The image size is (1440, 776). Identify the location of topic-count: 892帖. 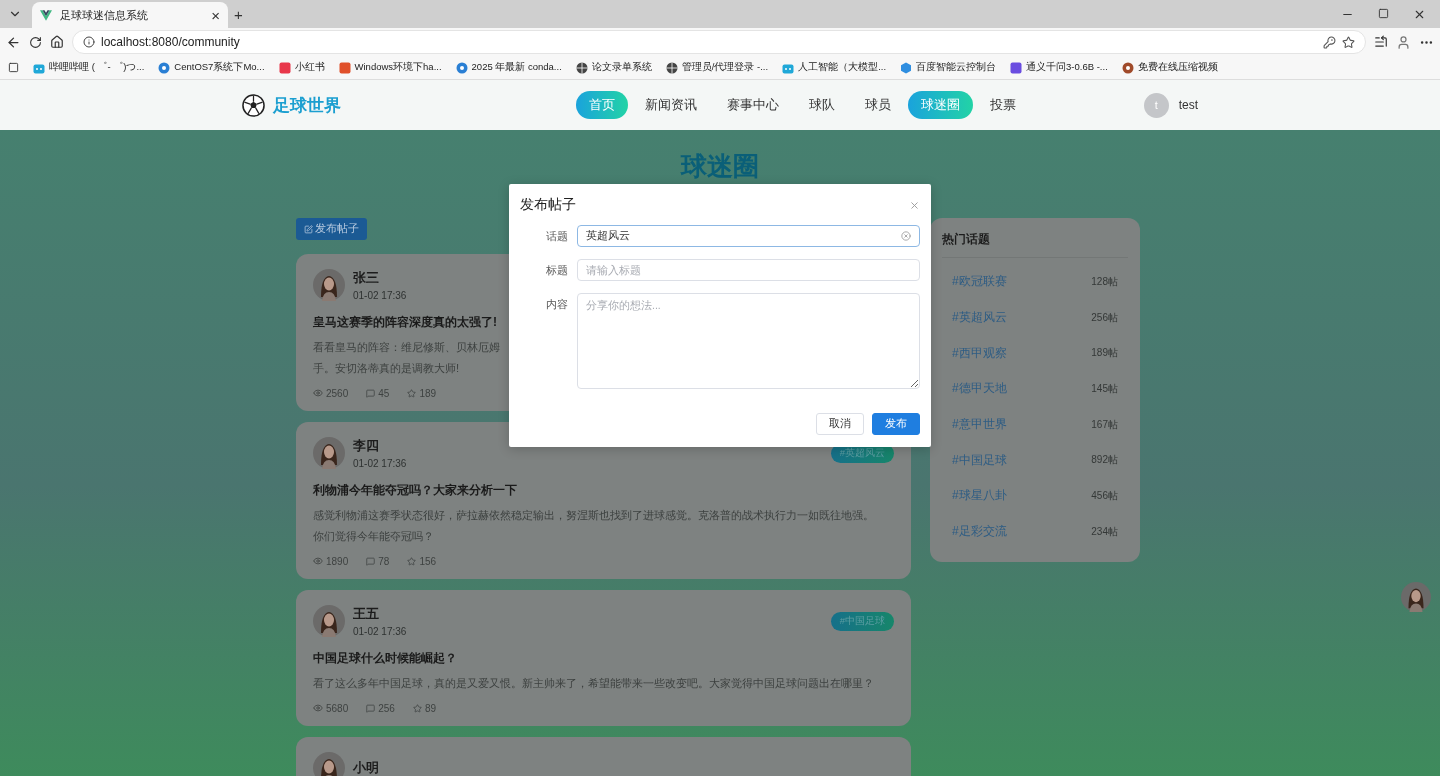
(1104, 460).